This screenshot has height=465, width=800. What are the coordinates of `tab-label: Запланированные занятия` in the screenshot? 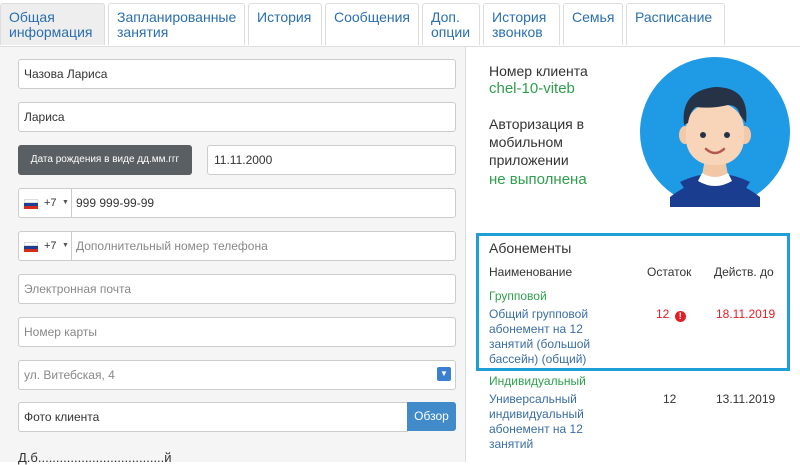 It's located at (177, 24).